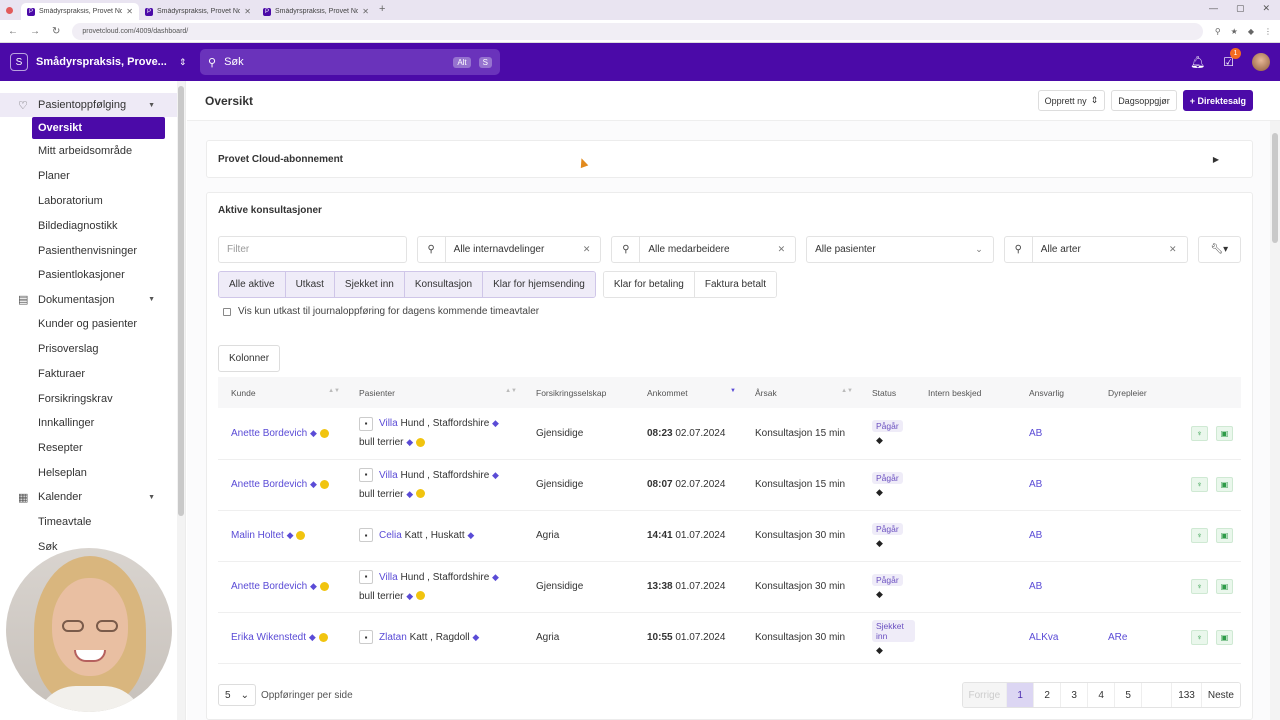 Image resolution: width=1280 pixels, height=720 pixels. I want to click on responsible-link: ALKva, so click(1043, 637).